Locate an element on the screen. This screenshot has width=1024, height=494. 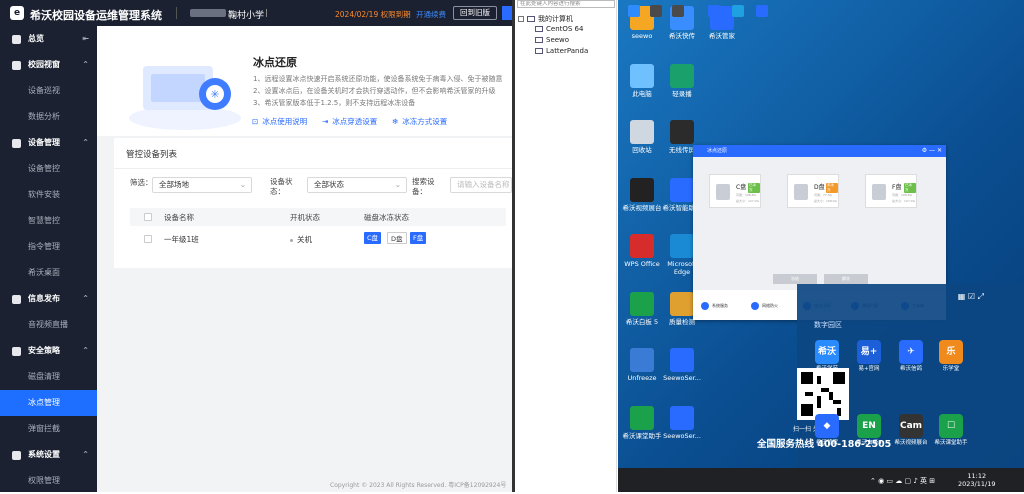
popup-app-6: Cam 希沃视频展台 is located at coordinates (911, 430).